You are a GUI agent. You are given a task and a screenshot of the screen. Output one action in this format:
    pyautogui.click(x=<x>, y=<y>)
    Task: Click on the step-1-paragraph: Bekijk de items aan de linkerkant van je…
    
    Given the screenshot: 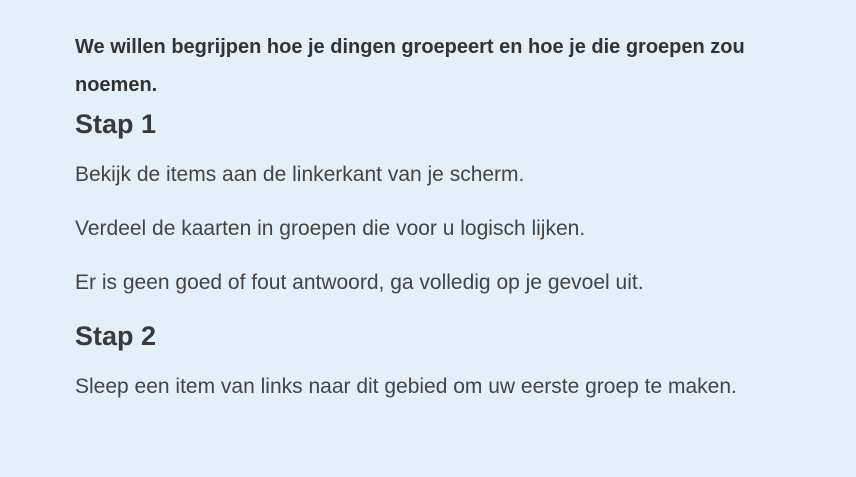 What is the action you would take?
    pyautogui.click(x=300, y=174)
    